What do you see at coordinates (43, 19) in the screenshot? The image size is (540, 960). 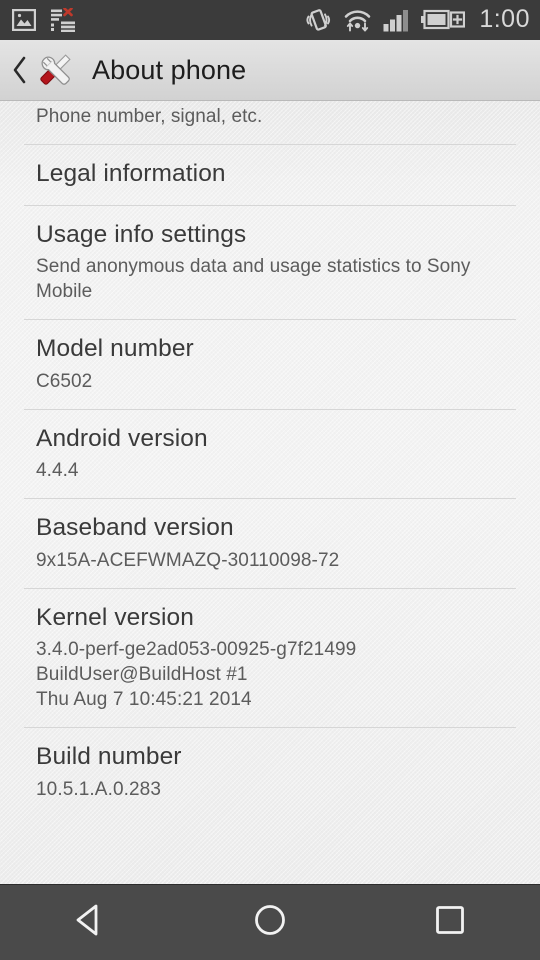 I see `status-bar-notification-icons` at bounding box center [43, 19].